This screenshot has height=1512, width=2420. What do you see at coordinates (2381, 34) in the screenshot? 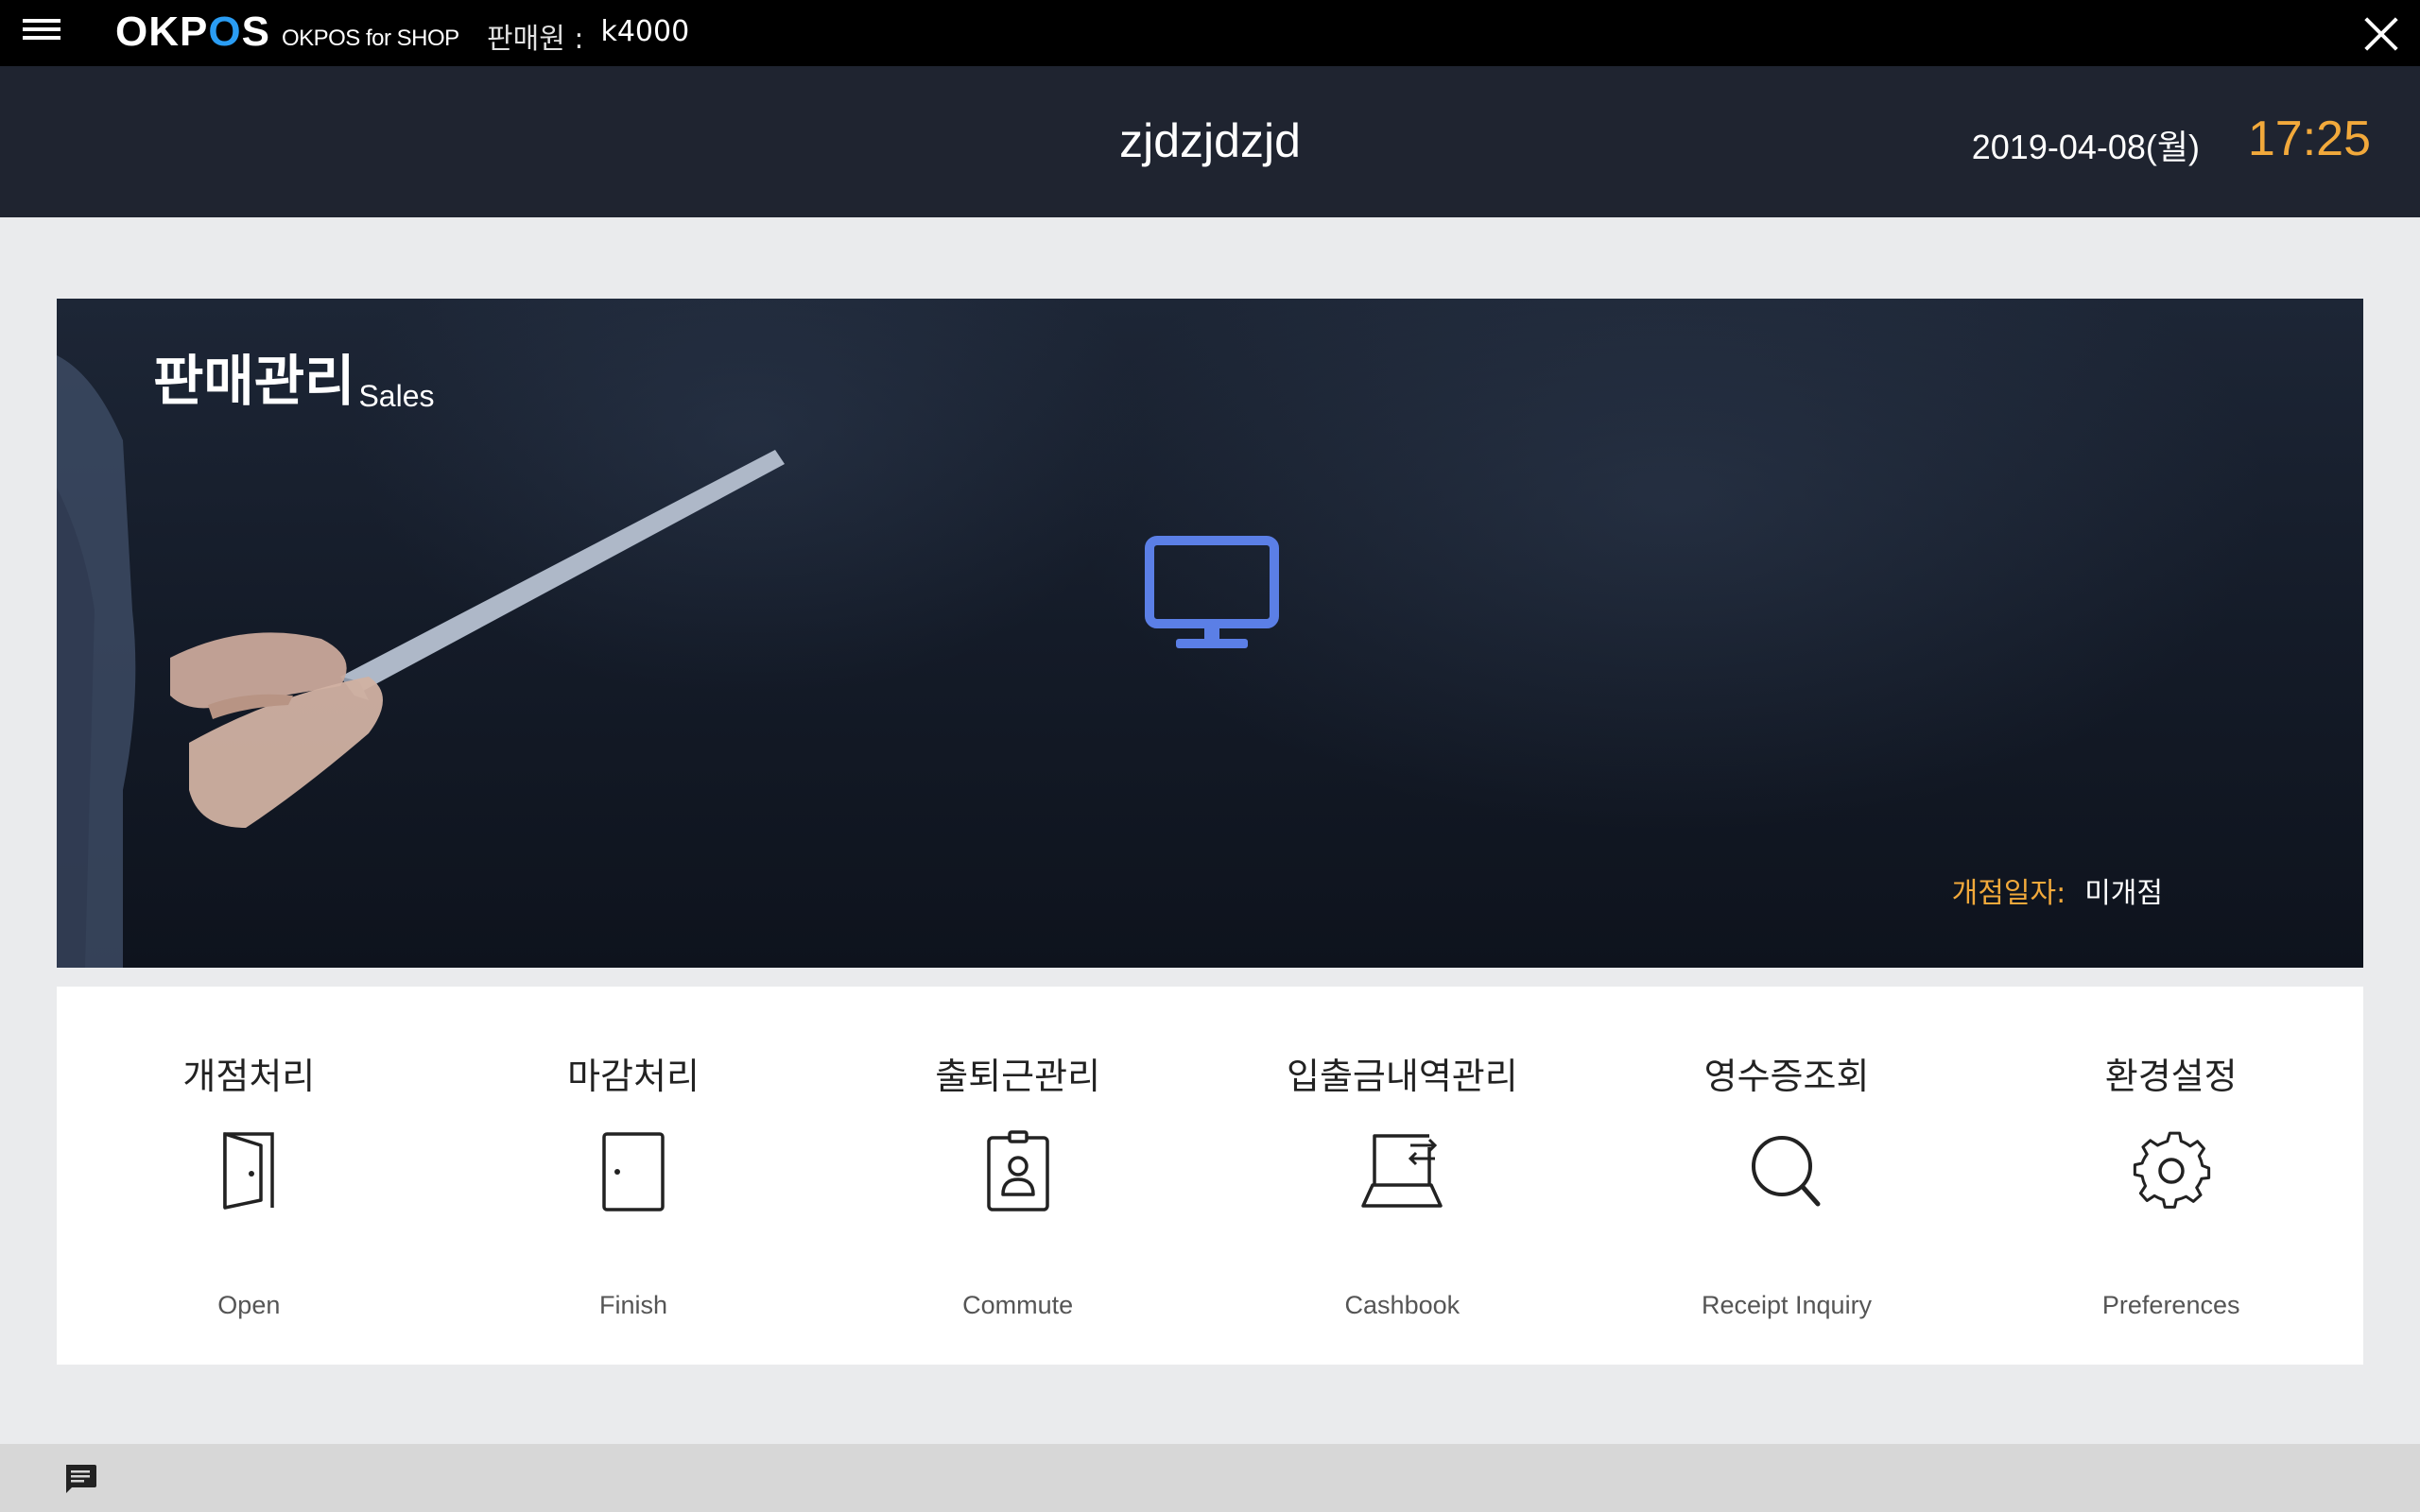
I see `close-icon` at bounding box center [2381, 34].